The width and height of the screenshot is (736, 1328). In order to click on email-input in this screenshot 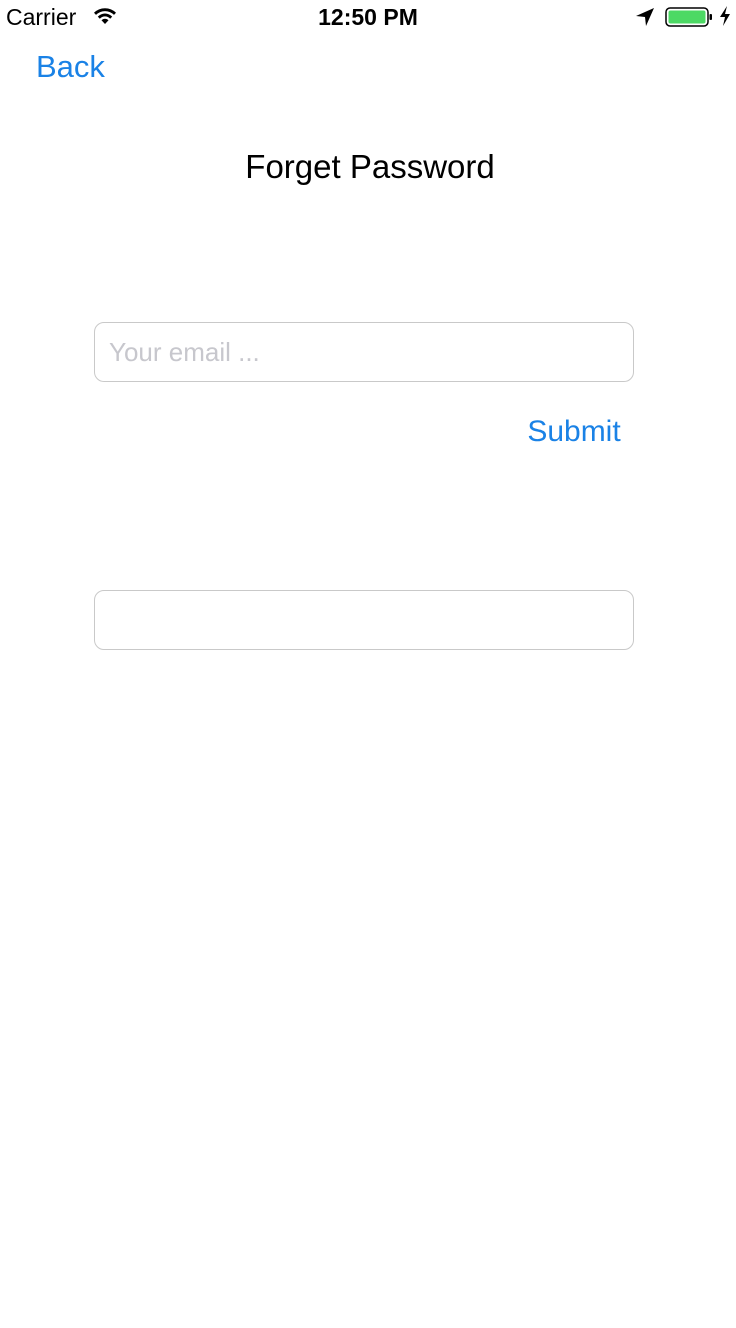, I will do `click(364, 352)`.